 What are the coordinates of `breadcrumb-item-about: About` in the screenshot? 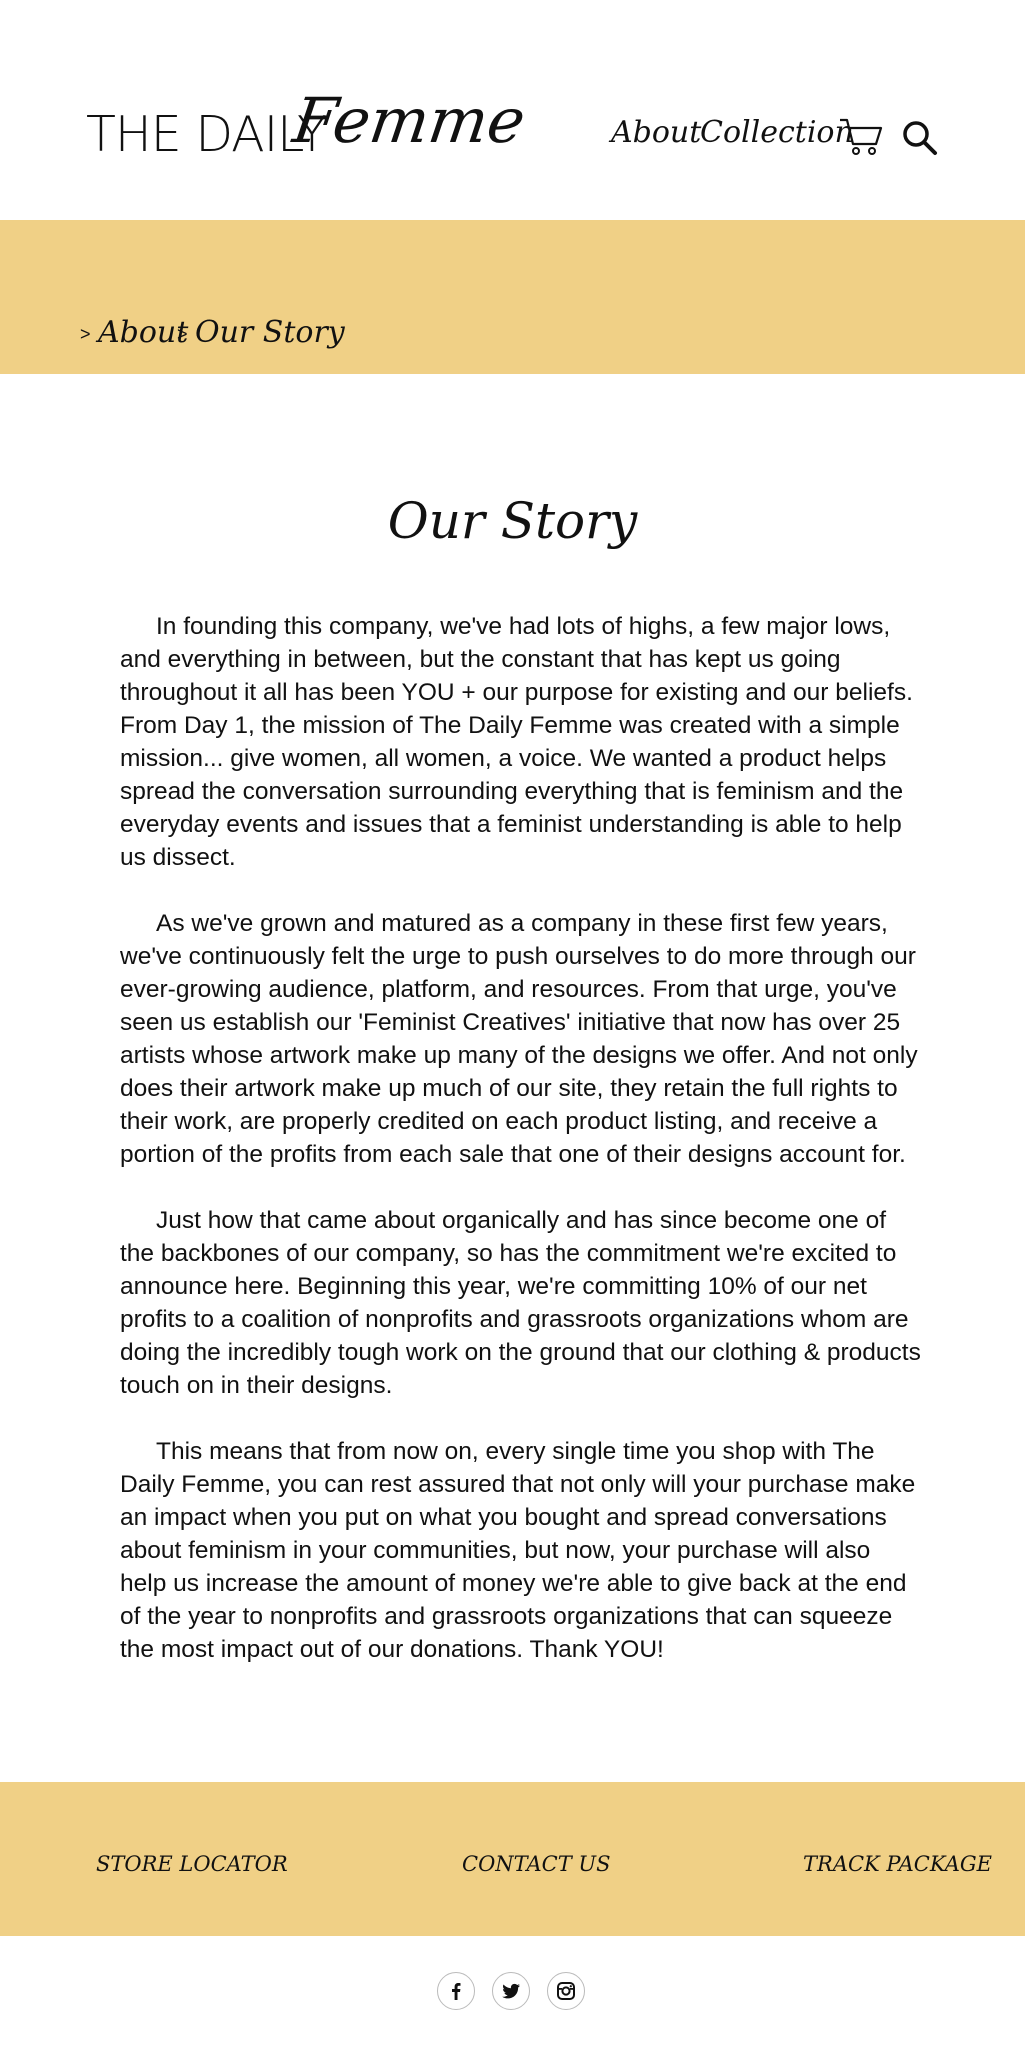 It's located at (143, 332).